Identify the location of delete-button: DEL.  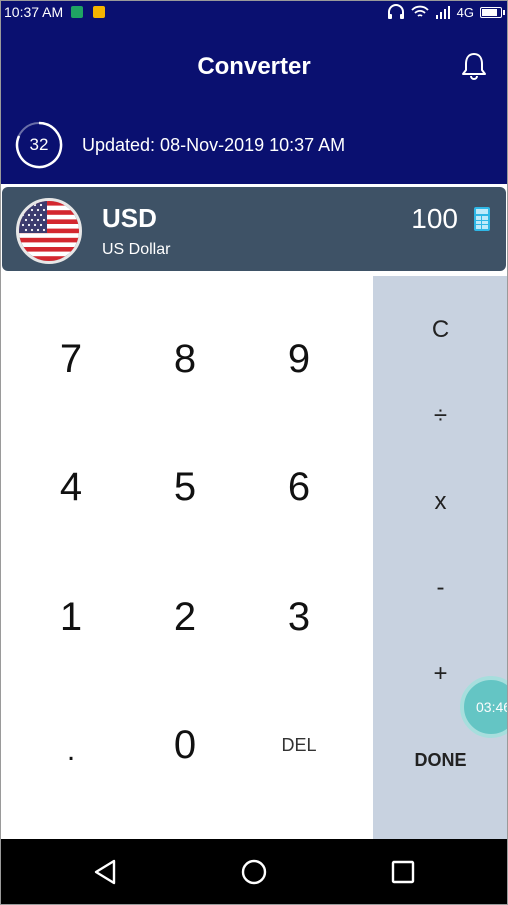
(299, 745).